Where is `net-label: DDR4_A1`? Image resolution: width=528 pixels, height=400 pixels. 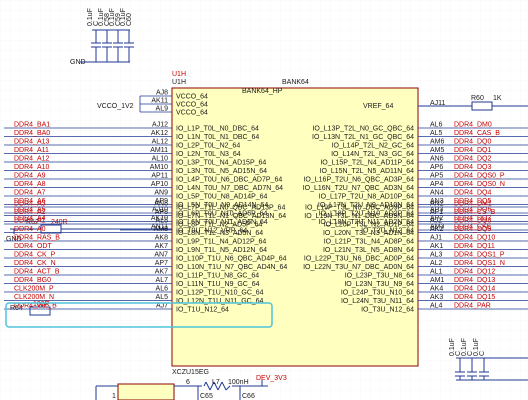 net-label: DDR4_A1 is located at coordinates (30, 221).